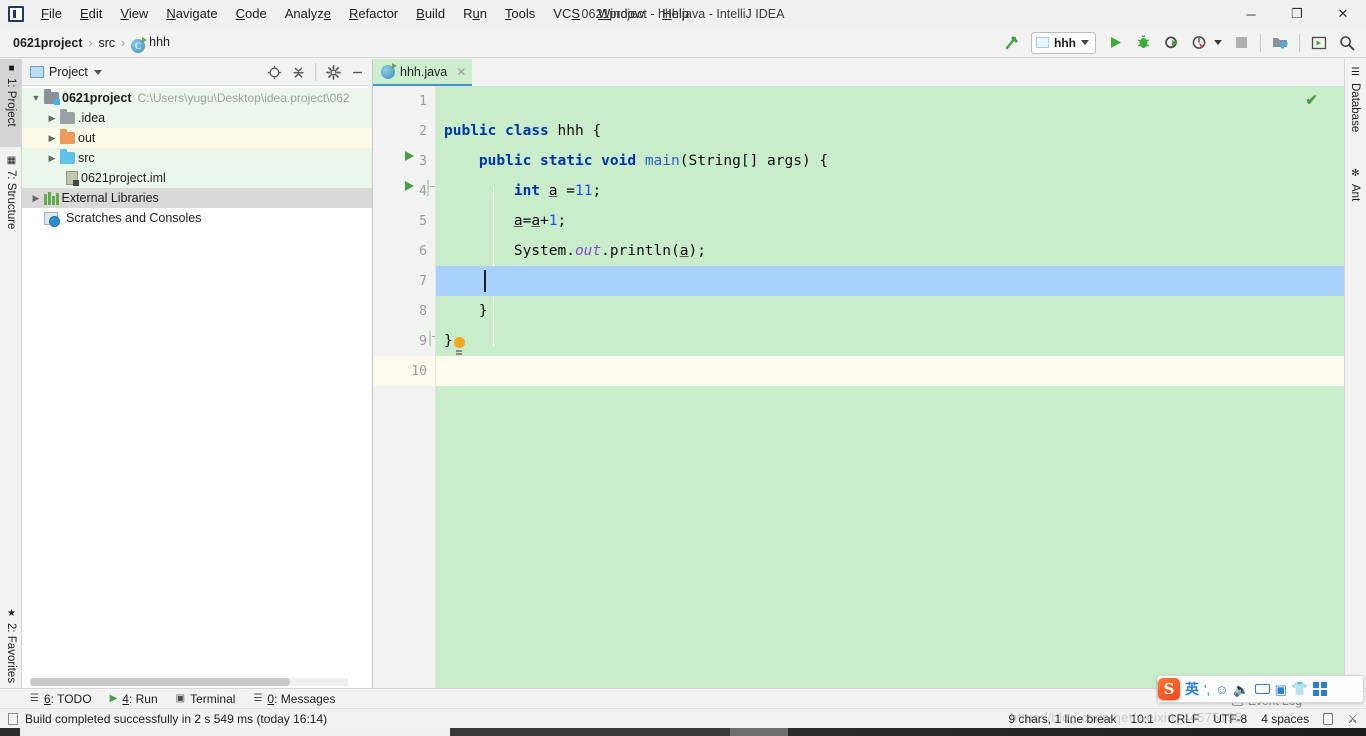 The height and width of the screenshot is (736, 1366). I want to click on profile-button, so click(1199, 43).